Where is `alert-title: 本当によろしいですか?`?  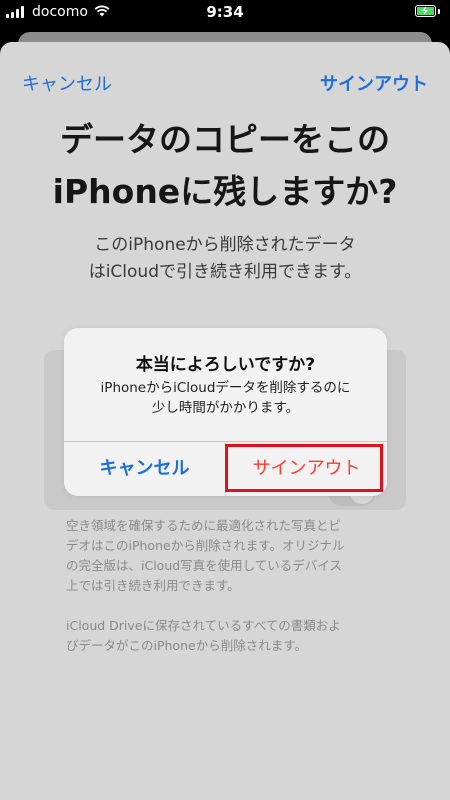 alert-title: 本当によろしいですか? is located at coordinates (225, 365).